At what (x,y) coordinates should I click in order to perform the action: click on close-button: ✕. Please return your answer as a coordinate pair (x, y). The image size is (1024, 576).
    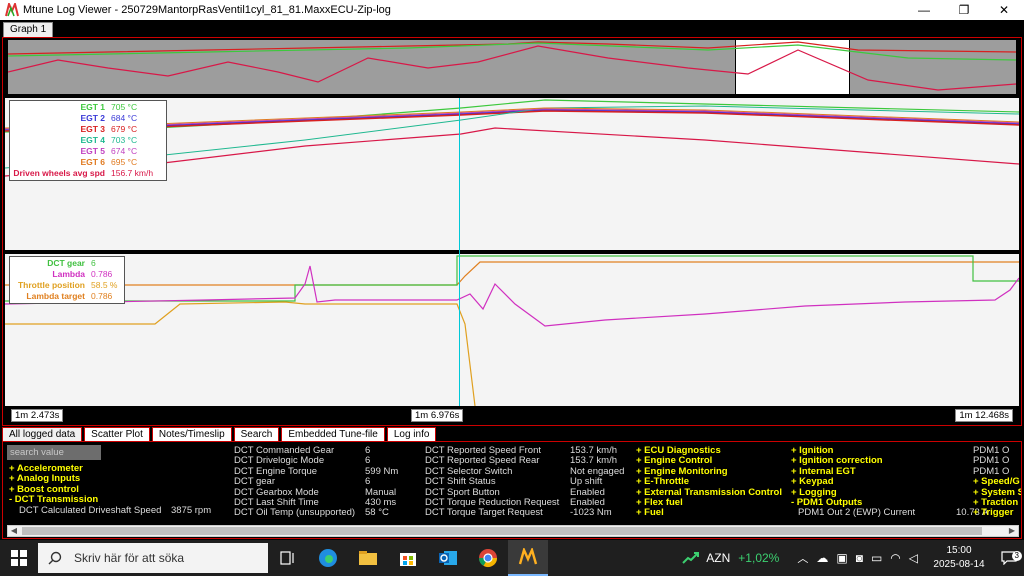
    Looking at the image, I should click on (1004, 10).